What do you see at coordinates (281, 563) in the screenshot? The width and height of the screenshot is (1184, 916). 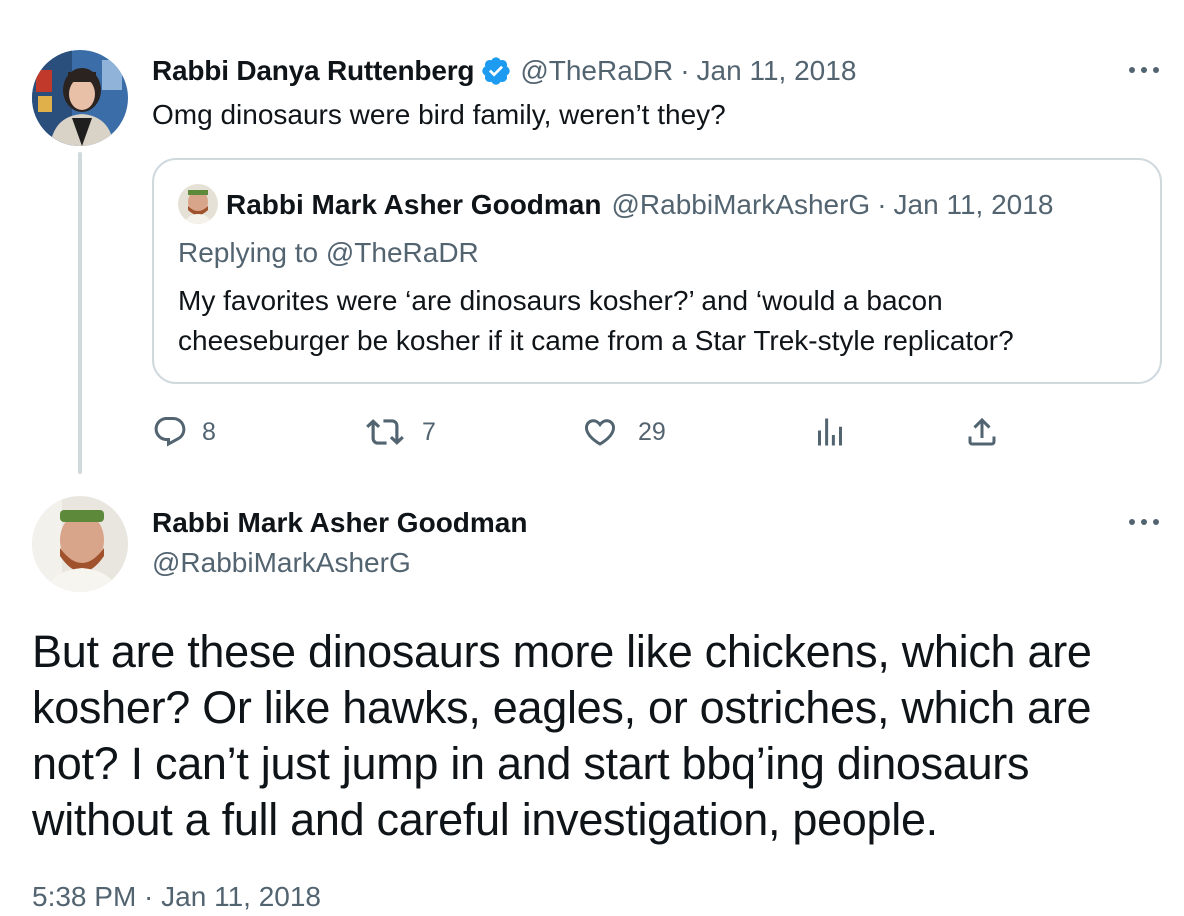 I see `main-author-handle: @RabbiMarkAsherG` at bounding box center [281, 563].